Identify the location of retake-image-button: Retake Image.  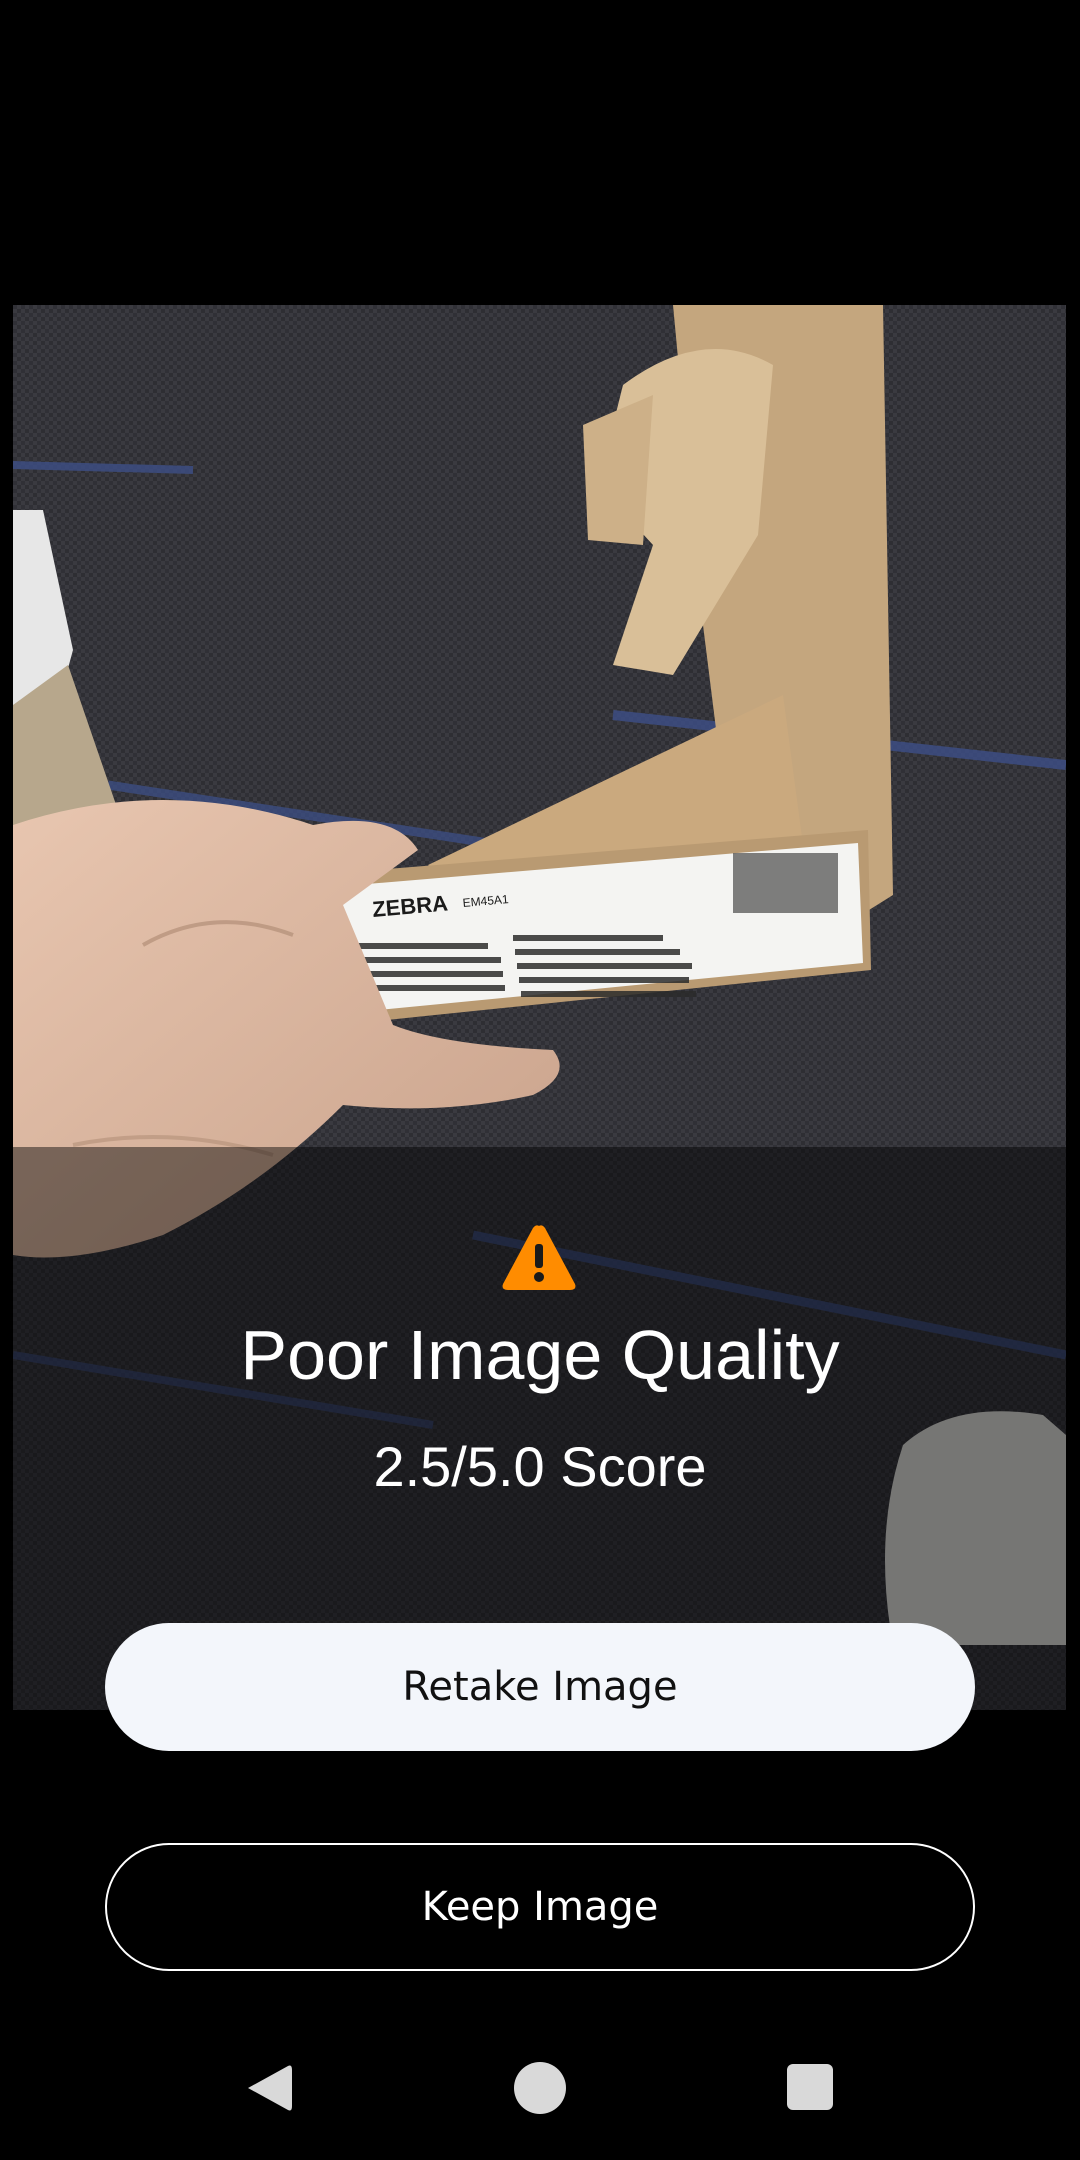
(540, 1687).